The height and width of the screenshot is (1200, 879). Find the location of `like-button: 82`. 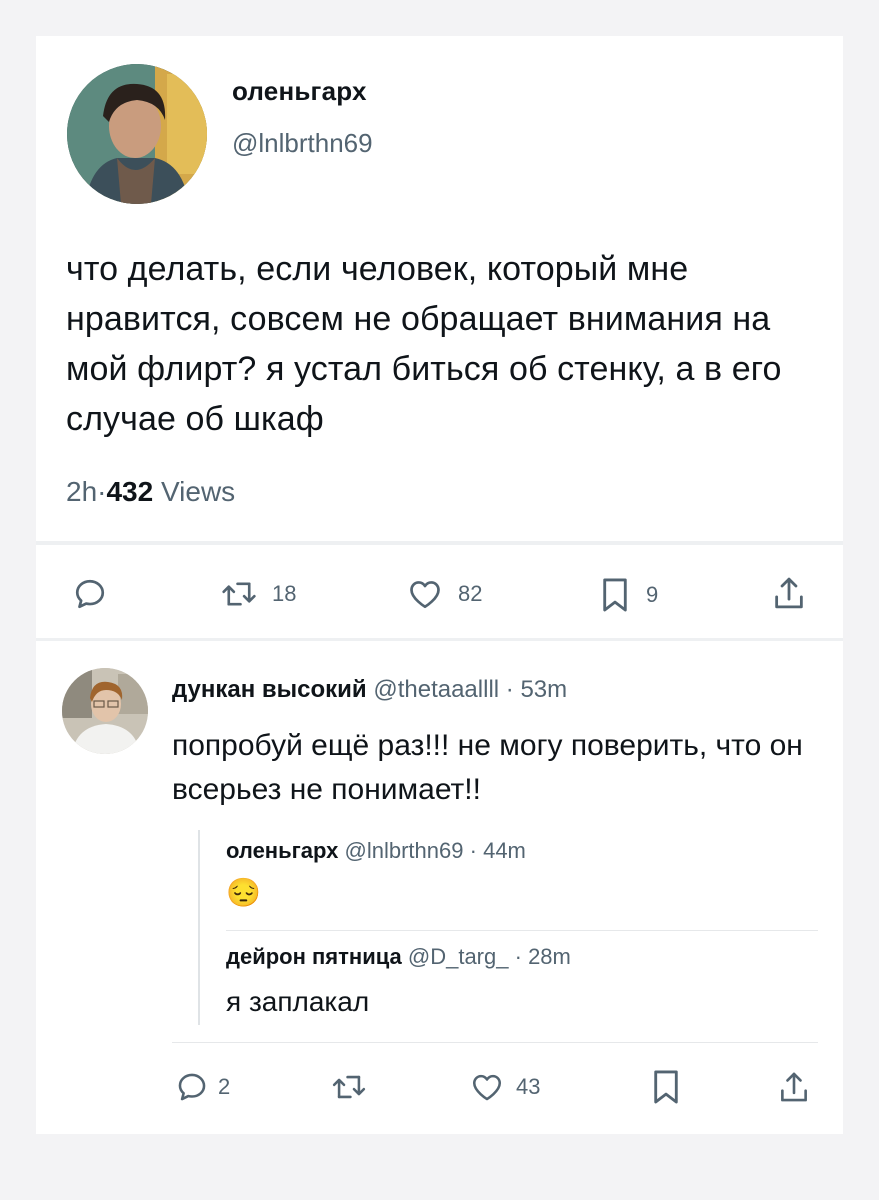

like-button: 82 is located at coordinates (444, 594).